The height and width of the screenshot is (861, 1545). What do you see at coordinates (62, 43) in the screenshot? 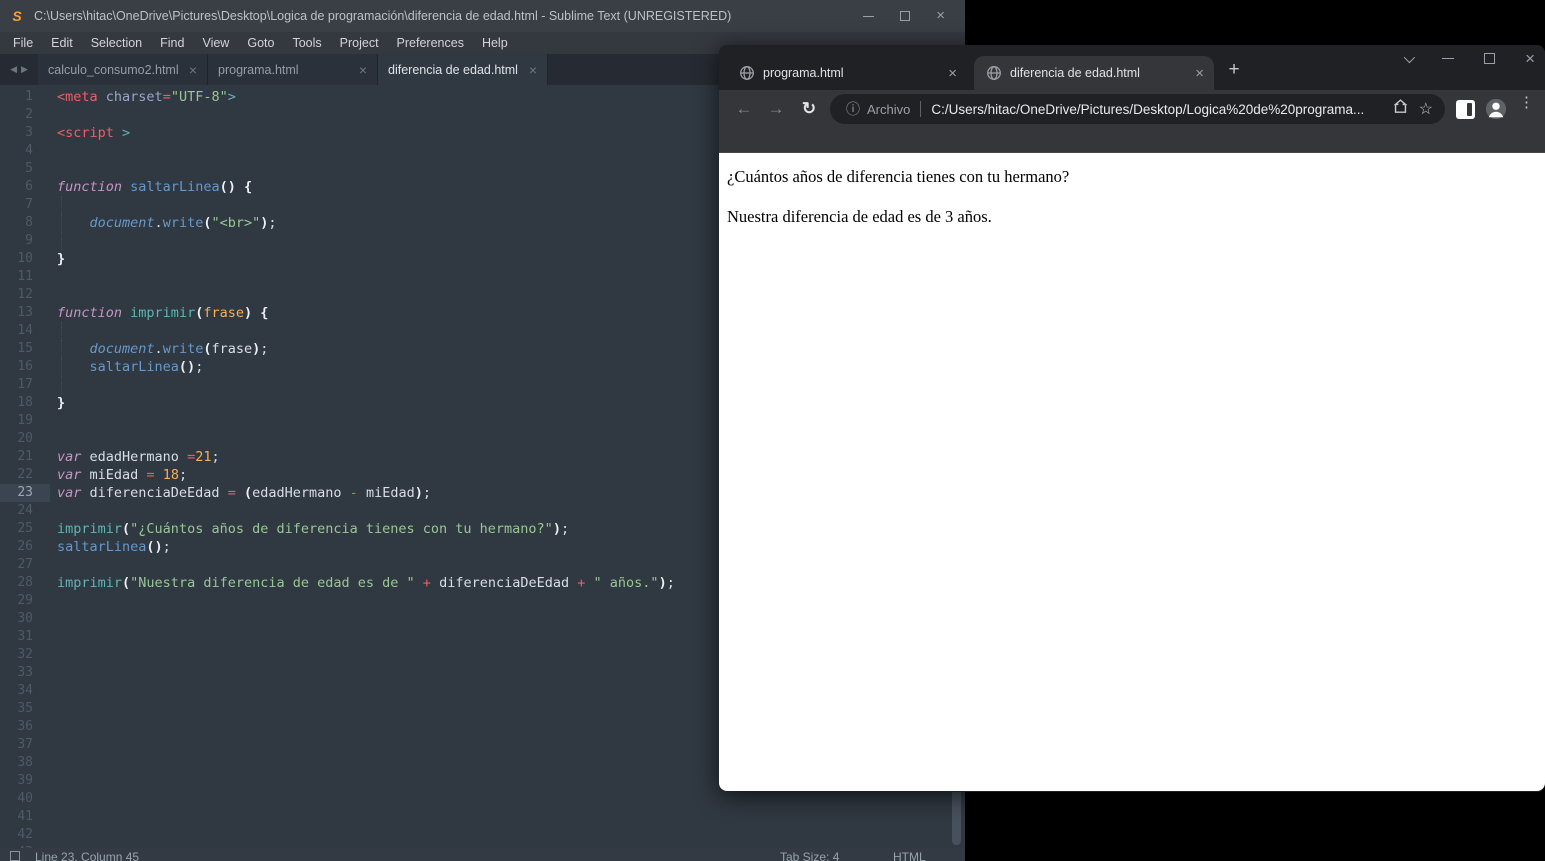
I see `menu-edit: Edit` at bounding box center [62, 43].